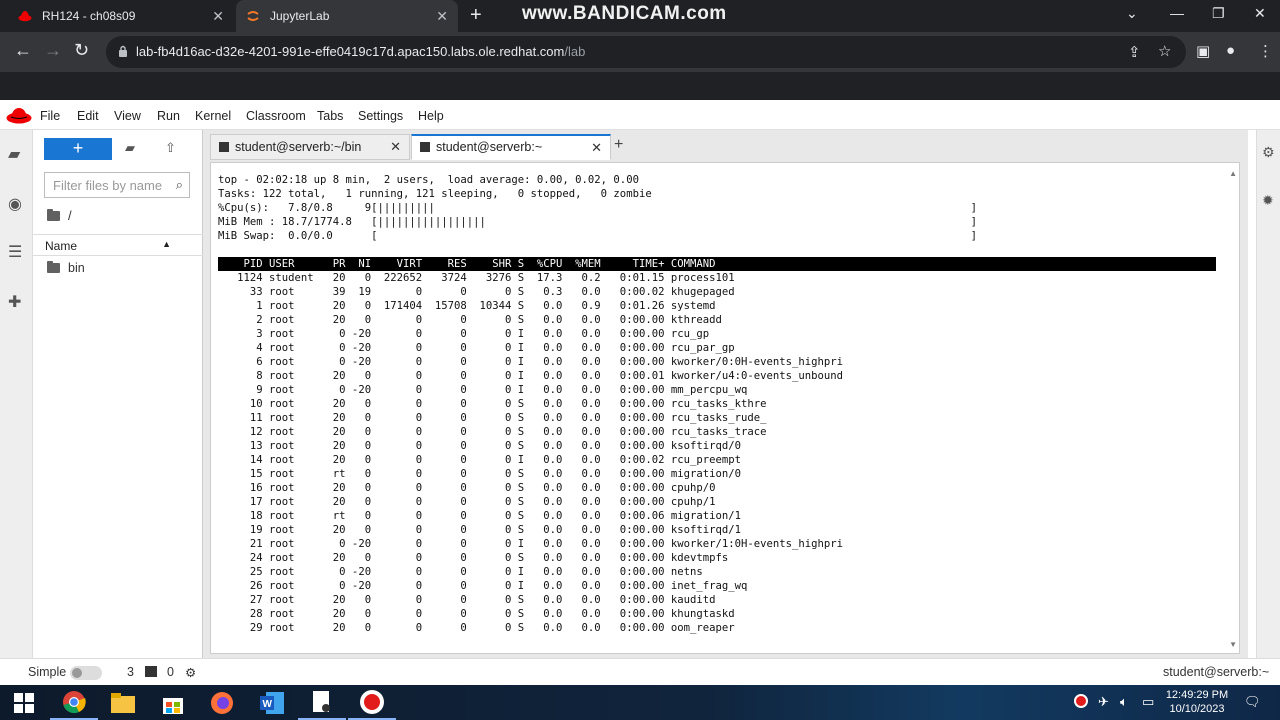 The height and width of the screenshot is (720, 1280). I want to click on taskbar-clock: 12:49:29 PM 10/10/2023, so click(1197, 702).